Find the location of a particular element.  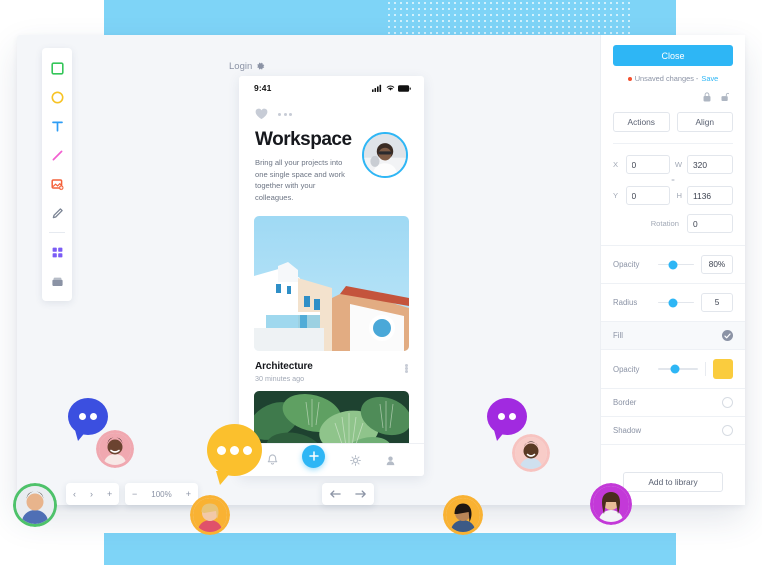

avatar-purple is located at coordinates (611, 504).